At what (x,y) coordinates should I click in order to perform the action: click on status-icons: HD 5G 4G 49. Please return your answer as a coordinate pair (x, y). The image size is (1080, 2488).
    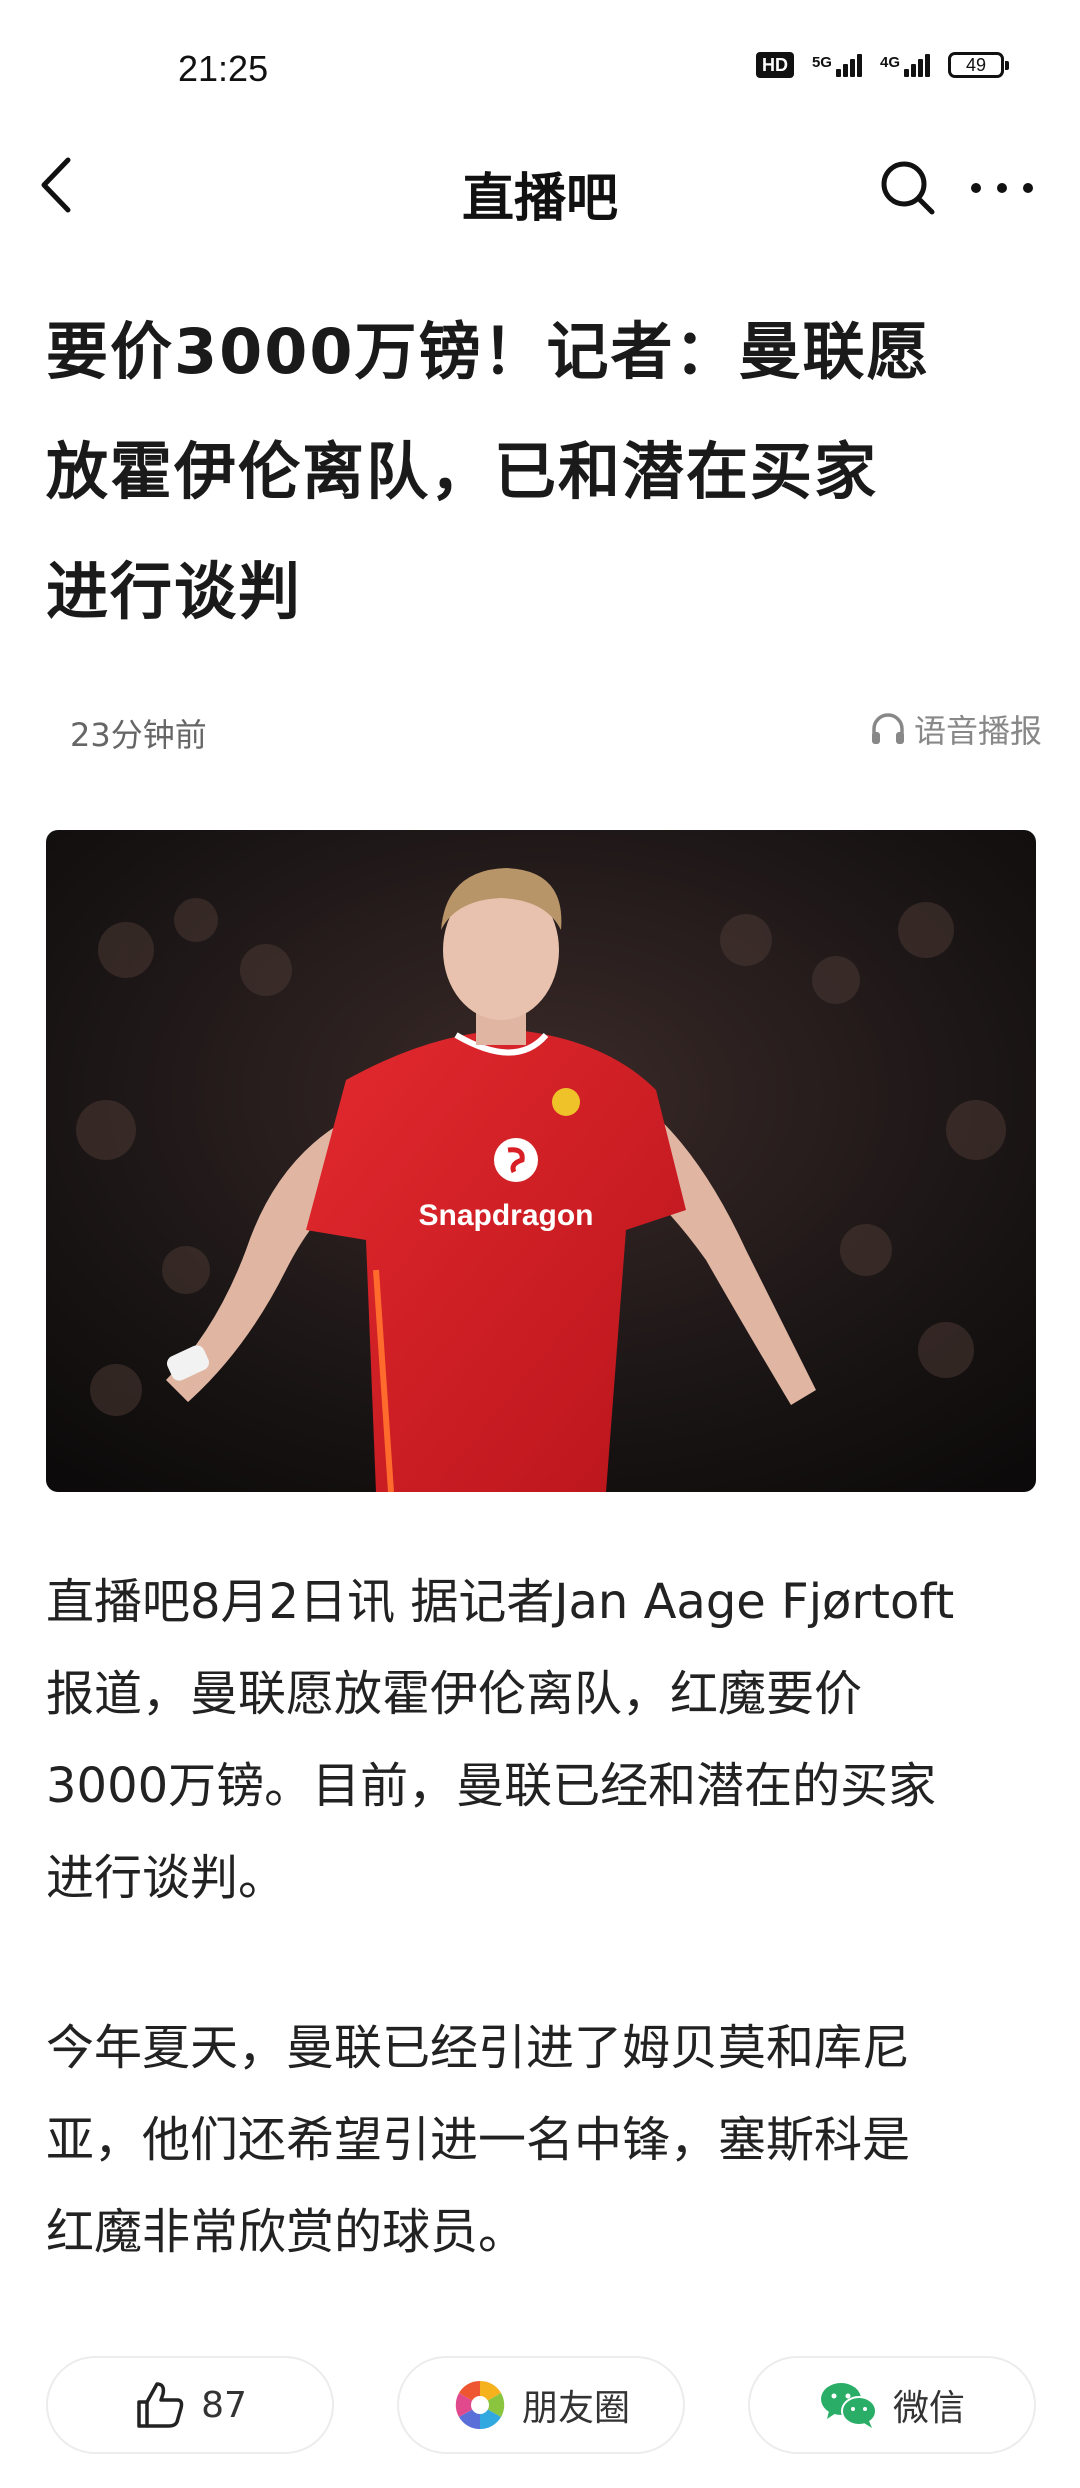
    Looking at the image, I should click on (882, 65).